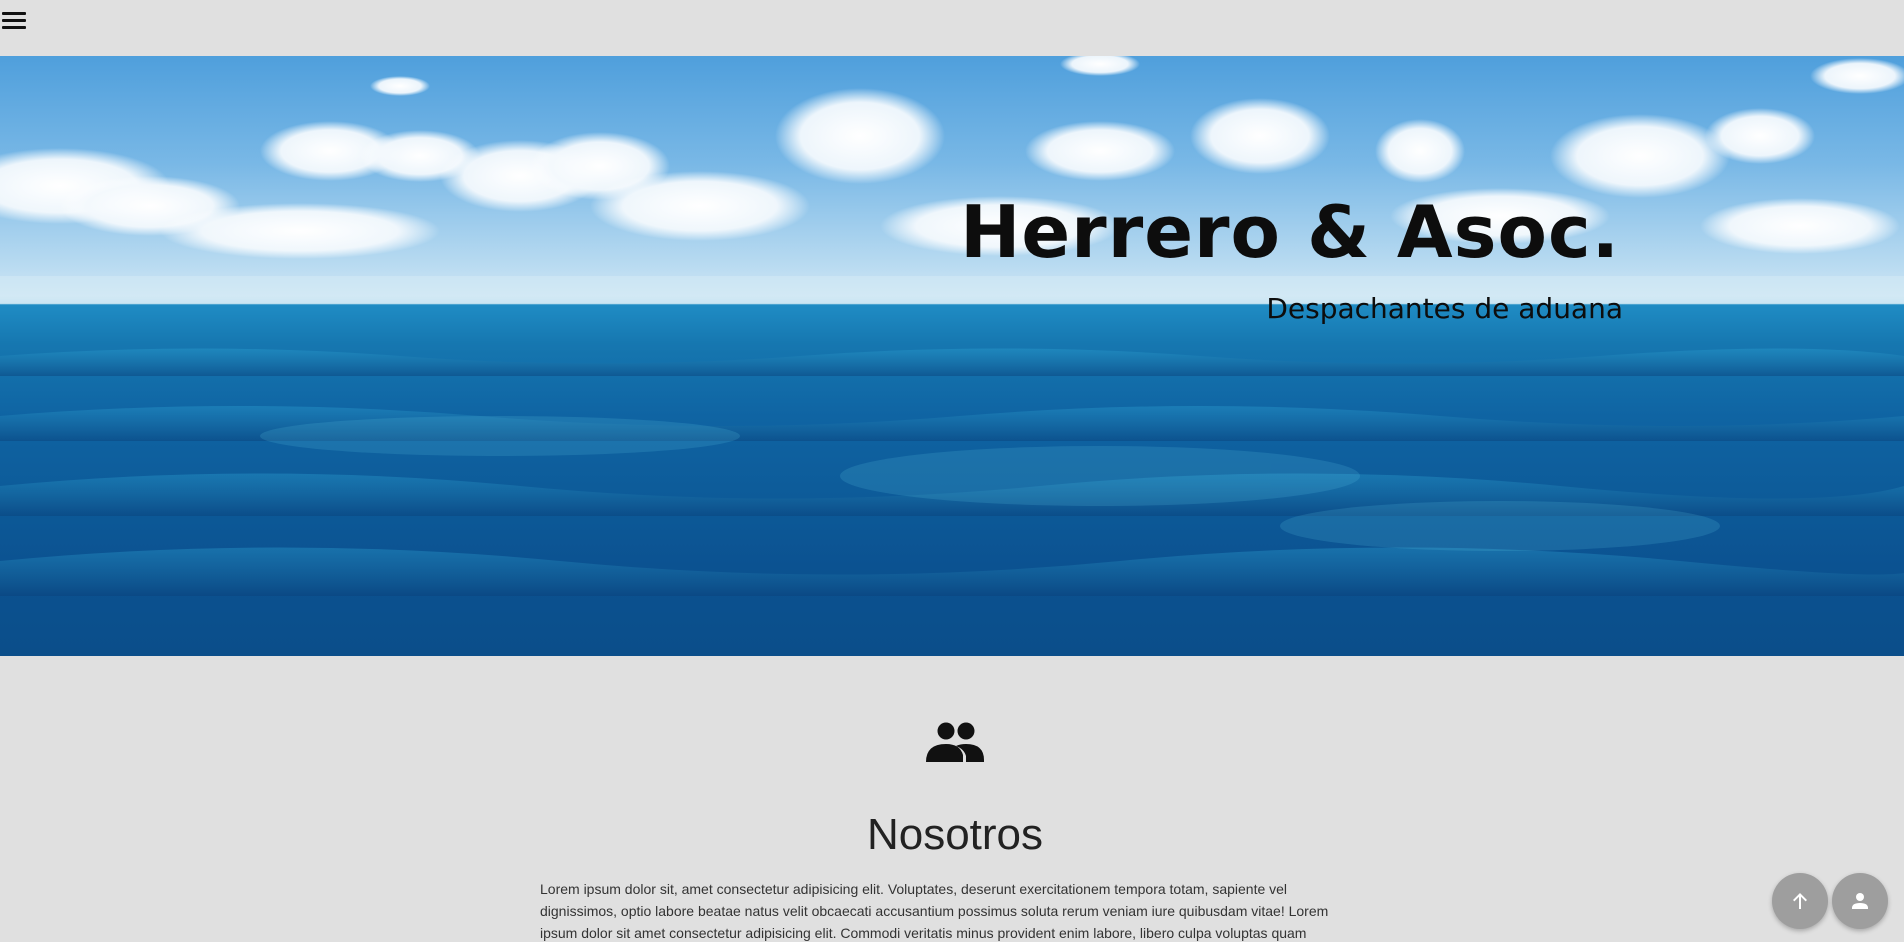 The image size is (1904, 942). Describe the element at coordinates (955, 834) in the screenshot. I see `about-title: Nosotros` at that location.